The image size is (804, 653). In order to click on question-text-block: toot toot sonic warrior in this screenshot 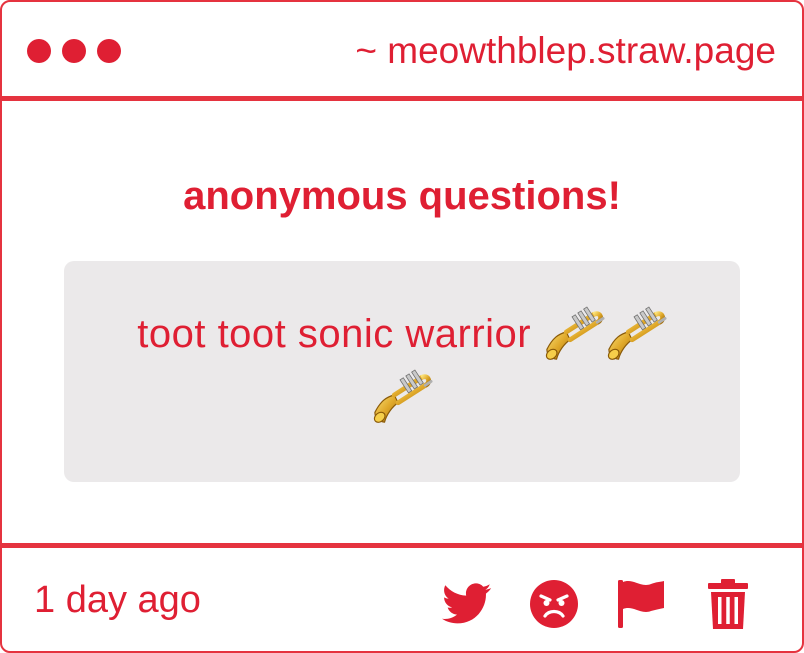, I will do `click(402, 364)`.